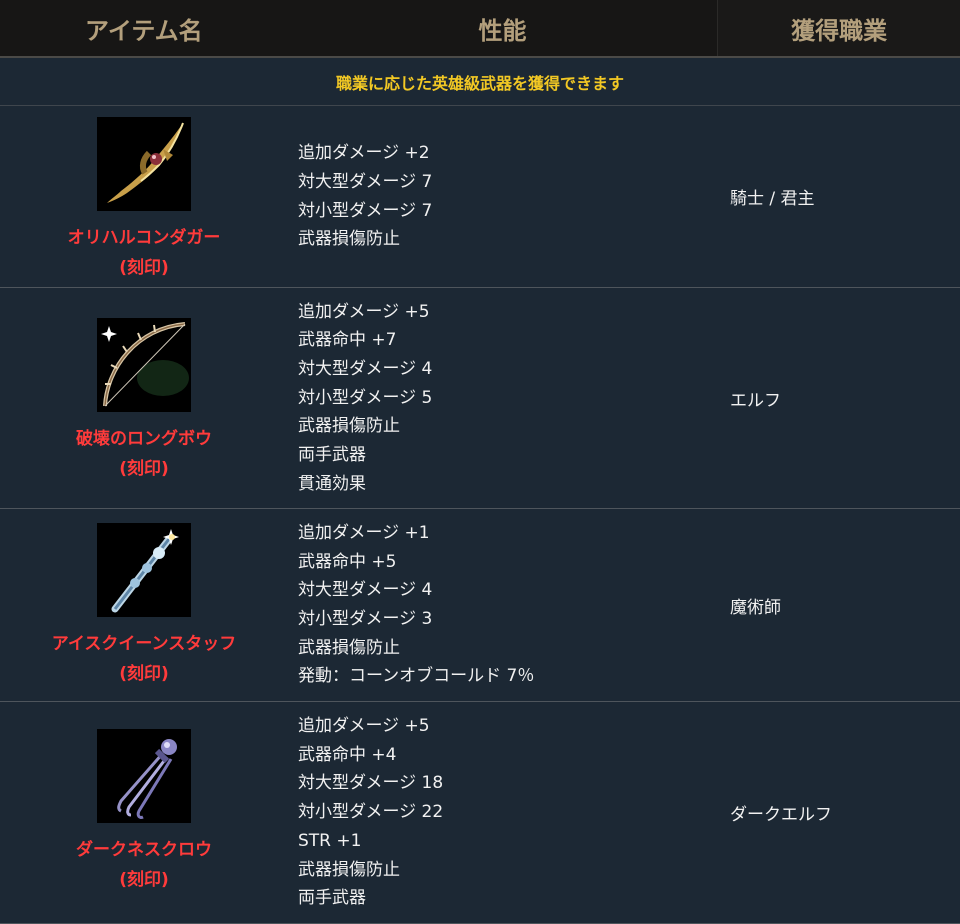 This screenshot has height=924, width=960. Describe the element at coordinates (144, 850) in the screenshot. I see `item-name-label: ダークネスクロウ` at that location.